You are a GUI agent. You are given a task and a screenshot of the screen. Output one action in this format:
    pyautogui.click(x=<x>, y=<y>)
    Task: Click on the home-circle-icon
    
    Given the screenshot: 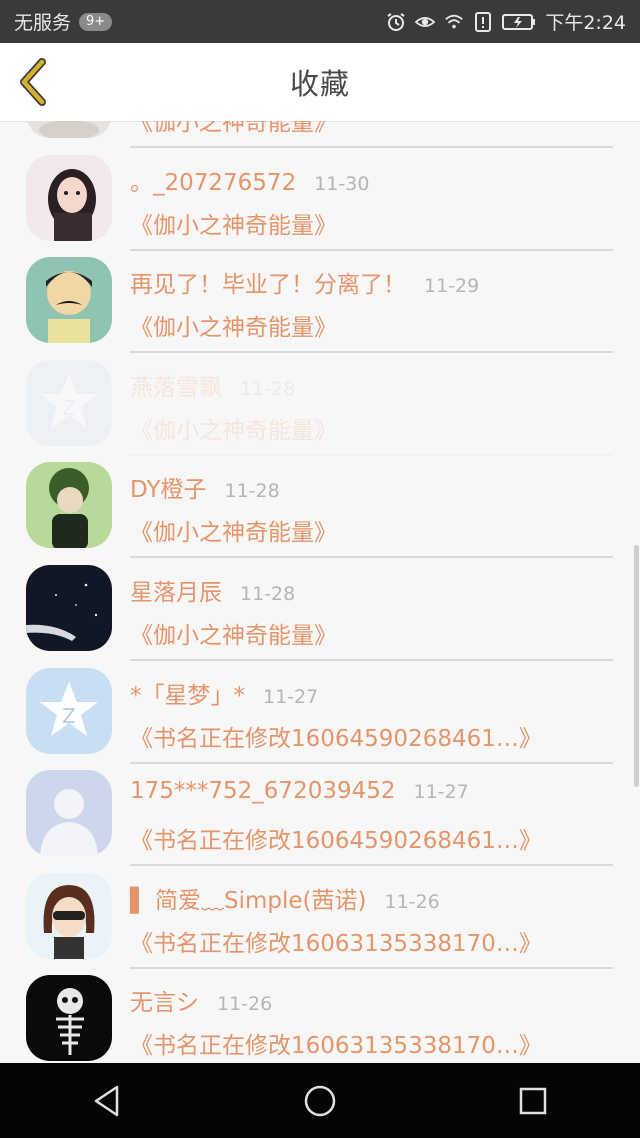 What is the action you would take?
    pyautogui.click(x=320, y=1100)
    